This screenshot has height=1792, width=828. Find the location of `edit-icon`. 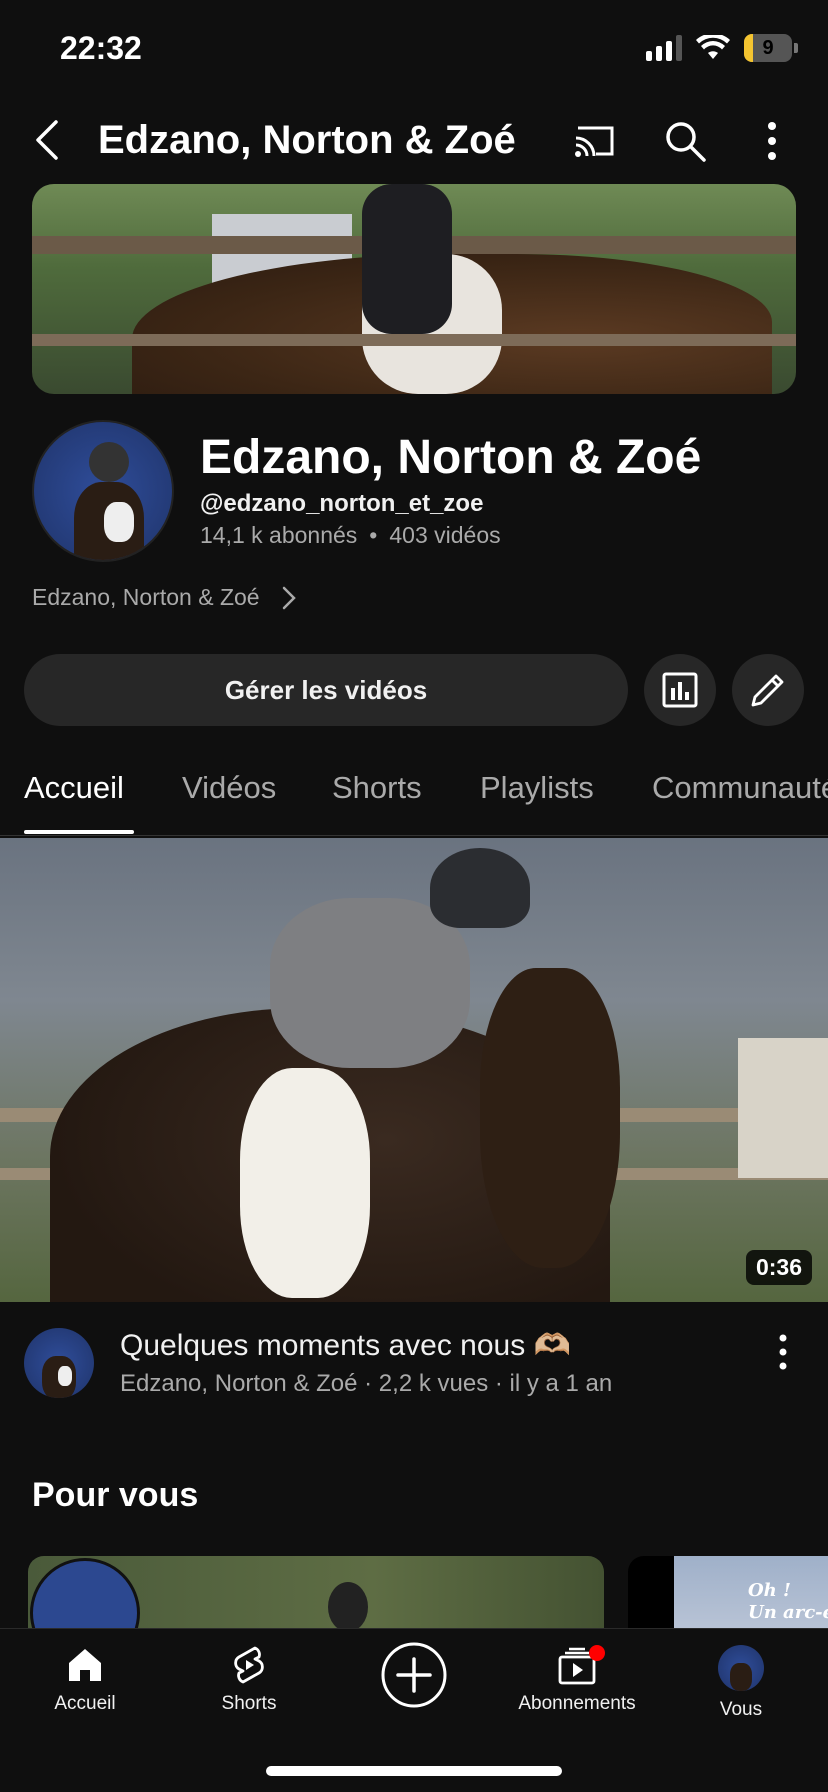

edit-icon is located at coordinates (767, 690).